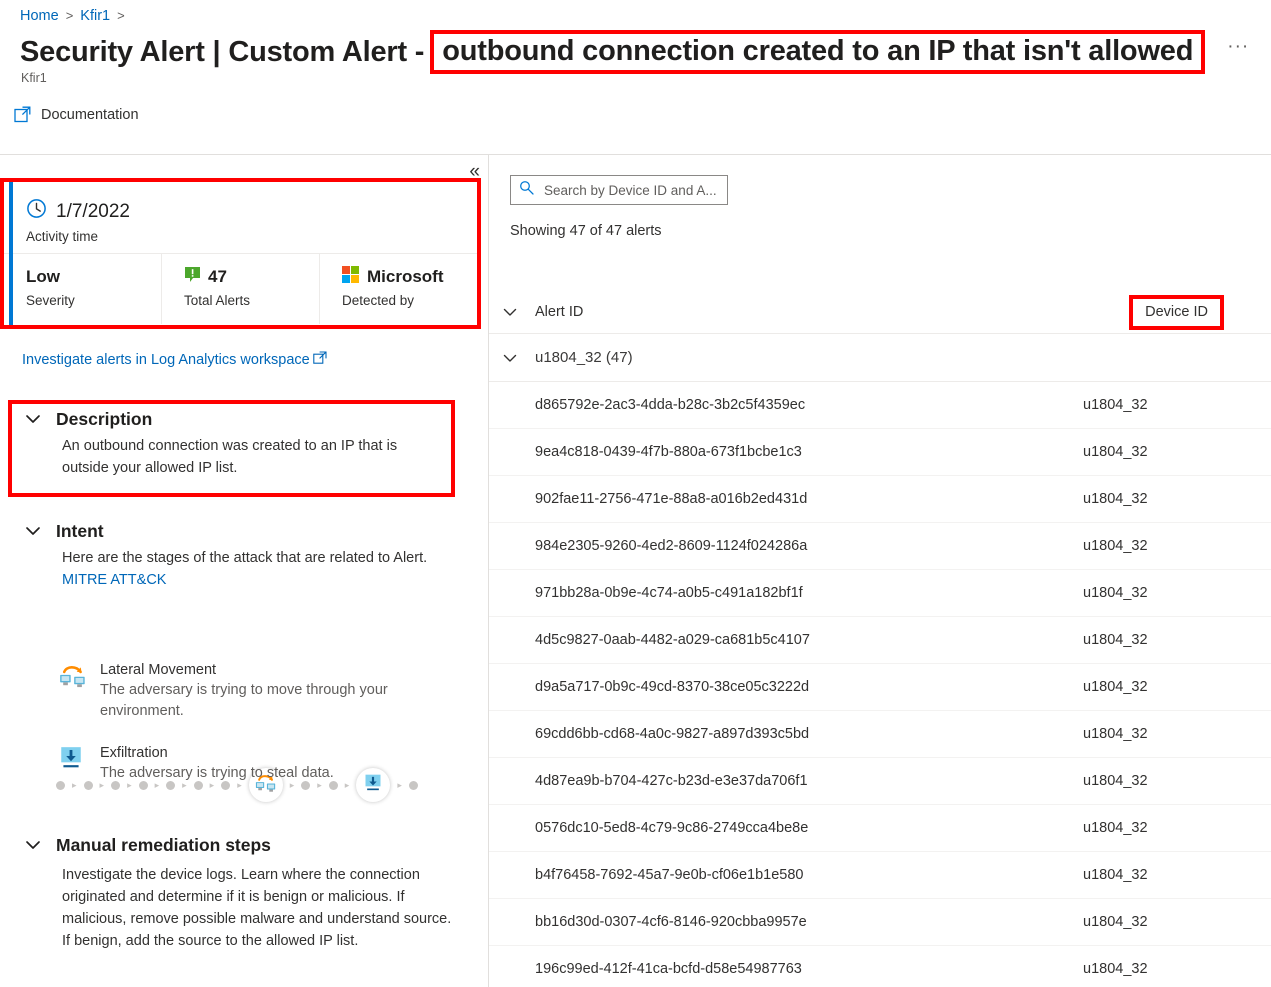 The height and width of the screenshot is (987, 1271). Describe the element at coordinates (95, 16) in the screenshot. I see `breadcrumb-item-kfir1: Kfir1` at that location.